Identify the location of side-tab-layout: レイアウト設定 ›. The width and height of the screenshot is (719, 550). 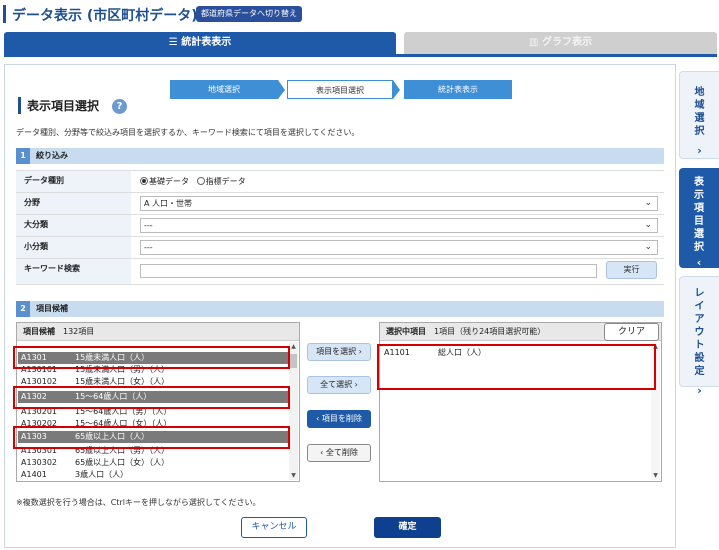
(699, 336).